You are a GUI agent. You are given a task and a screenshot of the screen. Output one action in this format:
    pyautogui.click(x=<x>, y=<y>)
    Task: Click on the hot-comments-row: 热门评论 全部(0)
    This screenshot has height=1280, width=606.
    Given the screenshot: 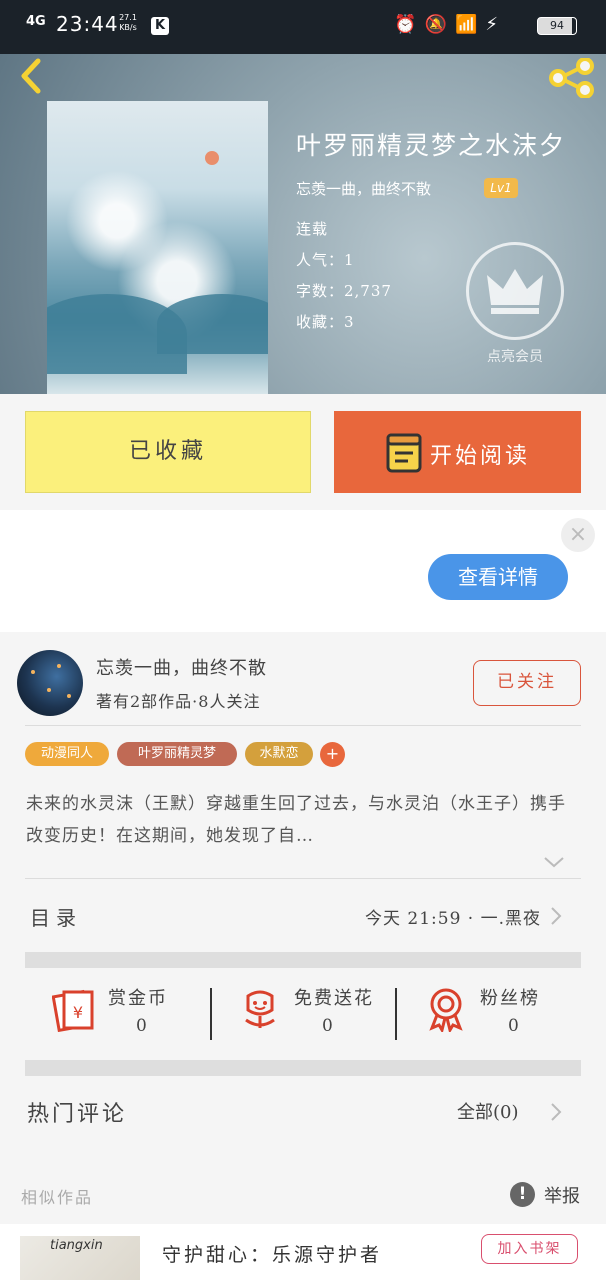 What is the action you would take?
    pyautogui.click(x=303, y=1113)
    